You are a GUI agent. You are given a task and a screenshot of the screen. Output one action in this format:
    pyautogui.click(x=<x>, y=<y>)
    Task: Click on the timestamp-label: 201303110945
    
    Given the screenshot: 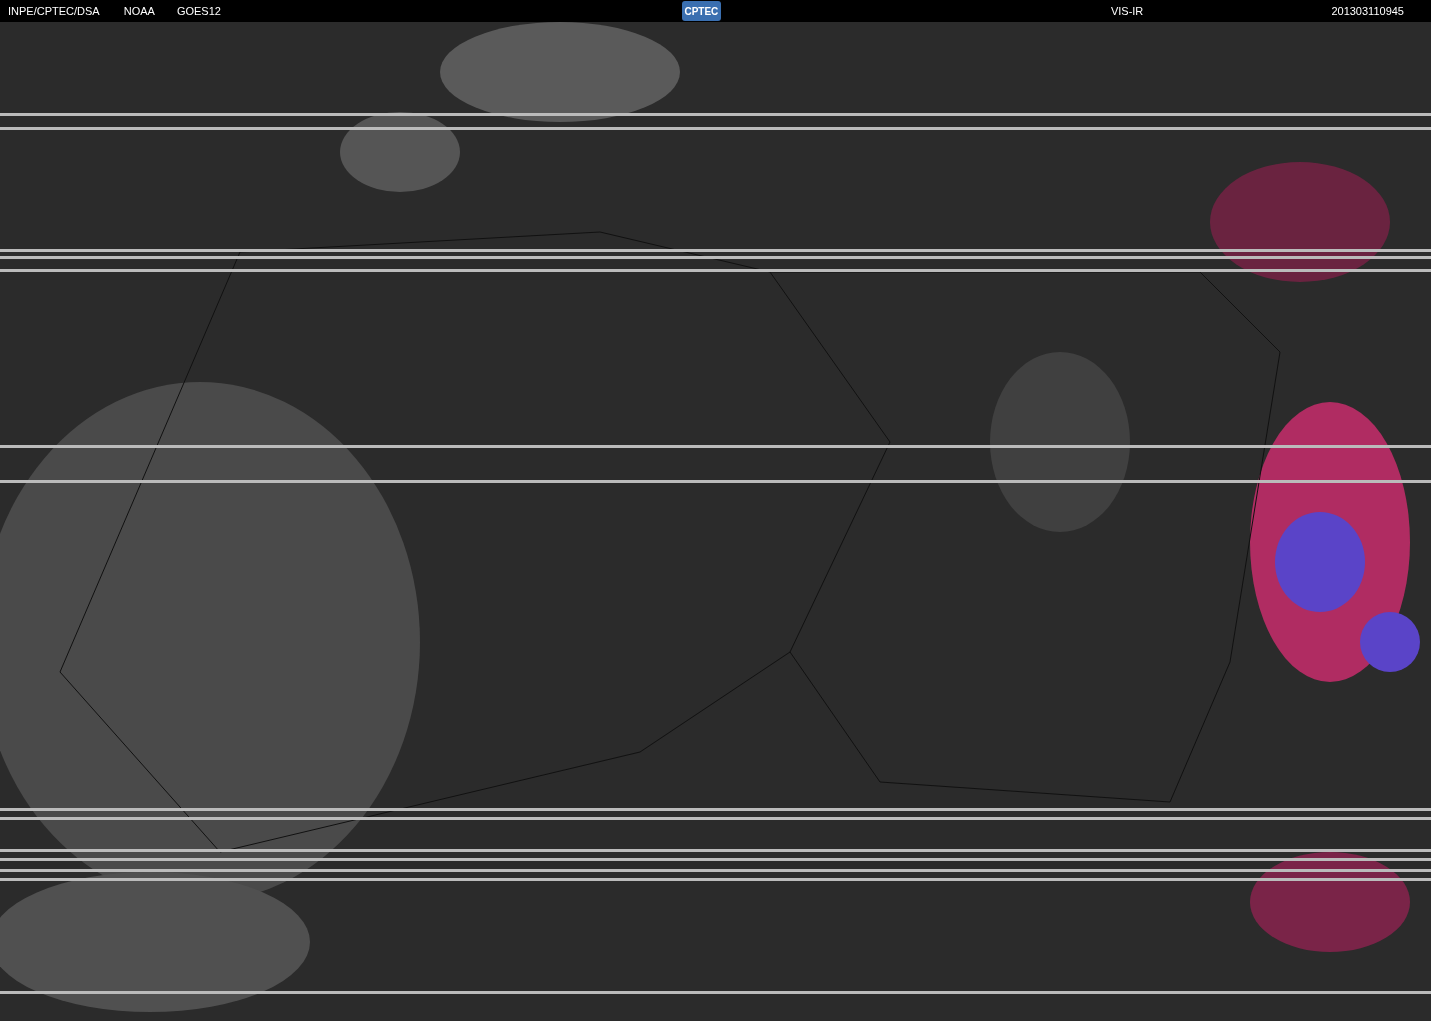 What is the action you would take?
    pyautogui.click(x=1367, y=11)
    